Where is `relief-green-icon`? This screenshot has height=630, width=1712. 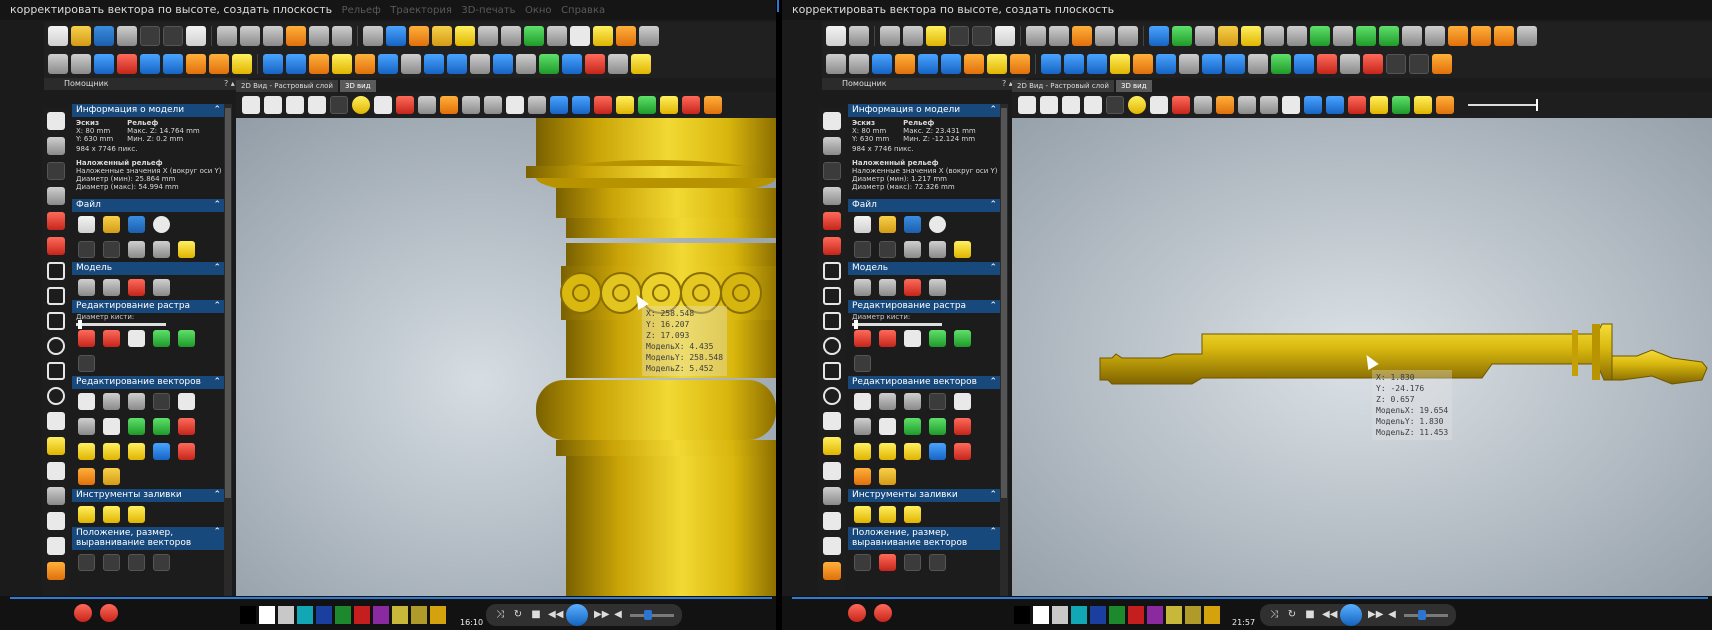
relief-green-icon is located at coordinates (1182, 36).